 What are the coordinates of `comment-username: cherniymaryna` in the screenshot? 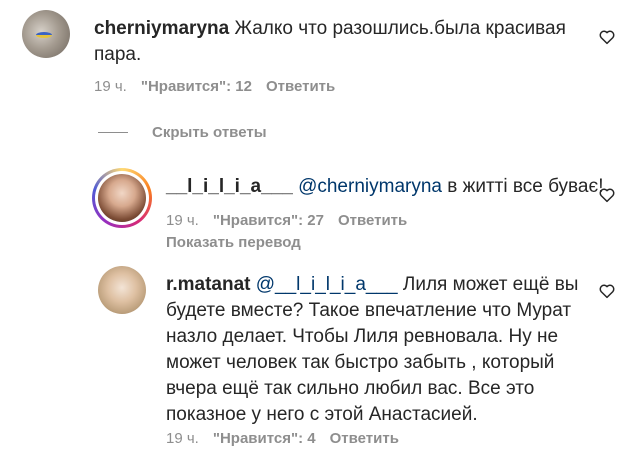 It's located at (161, 28).